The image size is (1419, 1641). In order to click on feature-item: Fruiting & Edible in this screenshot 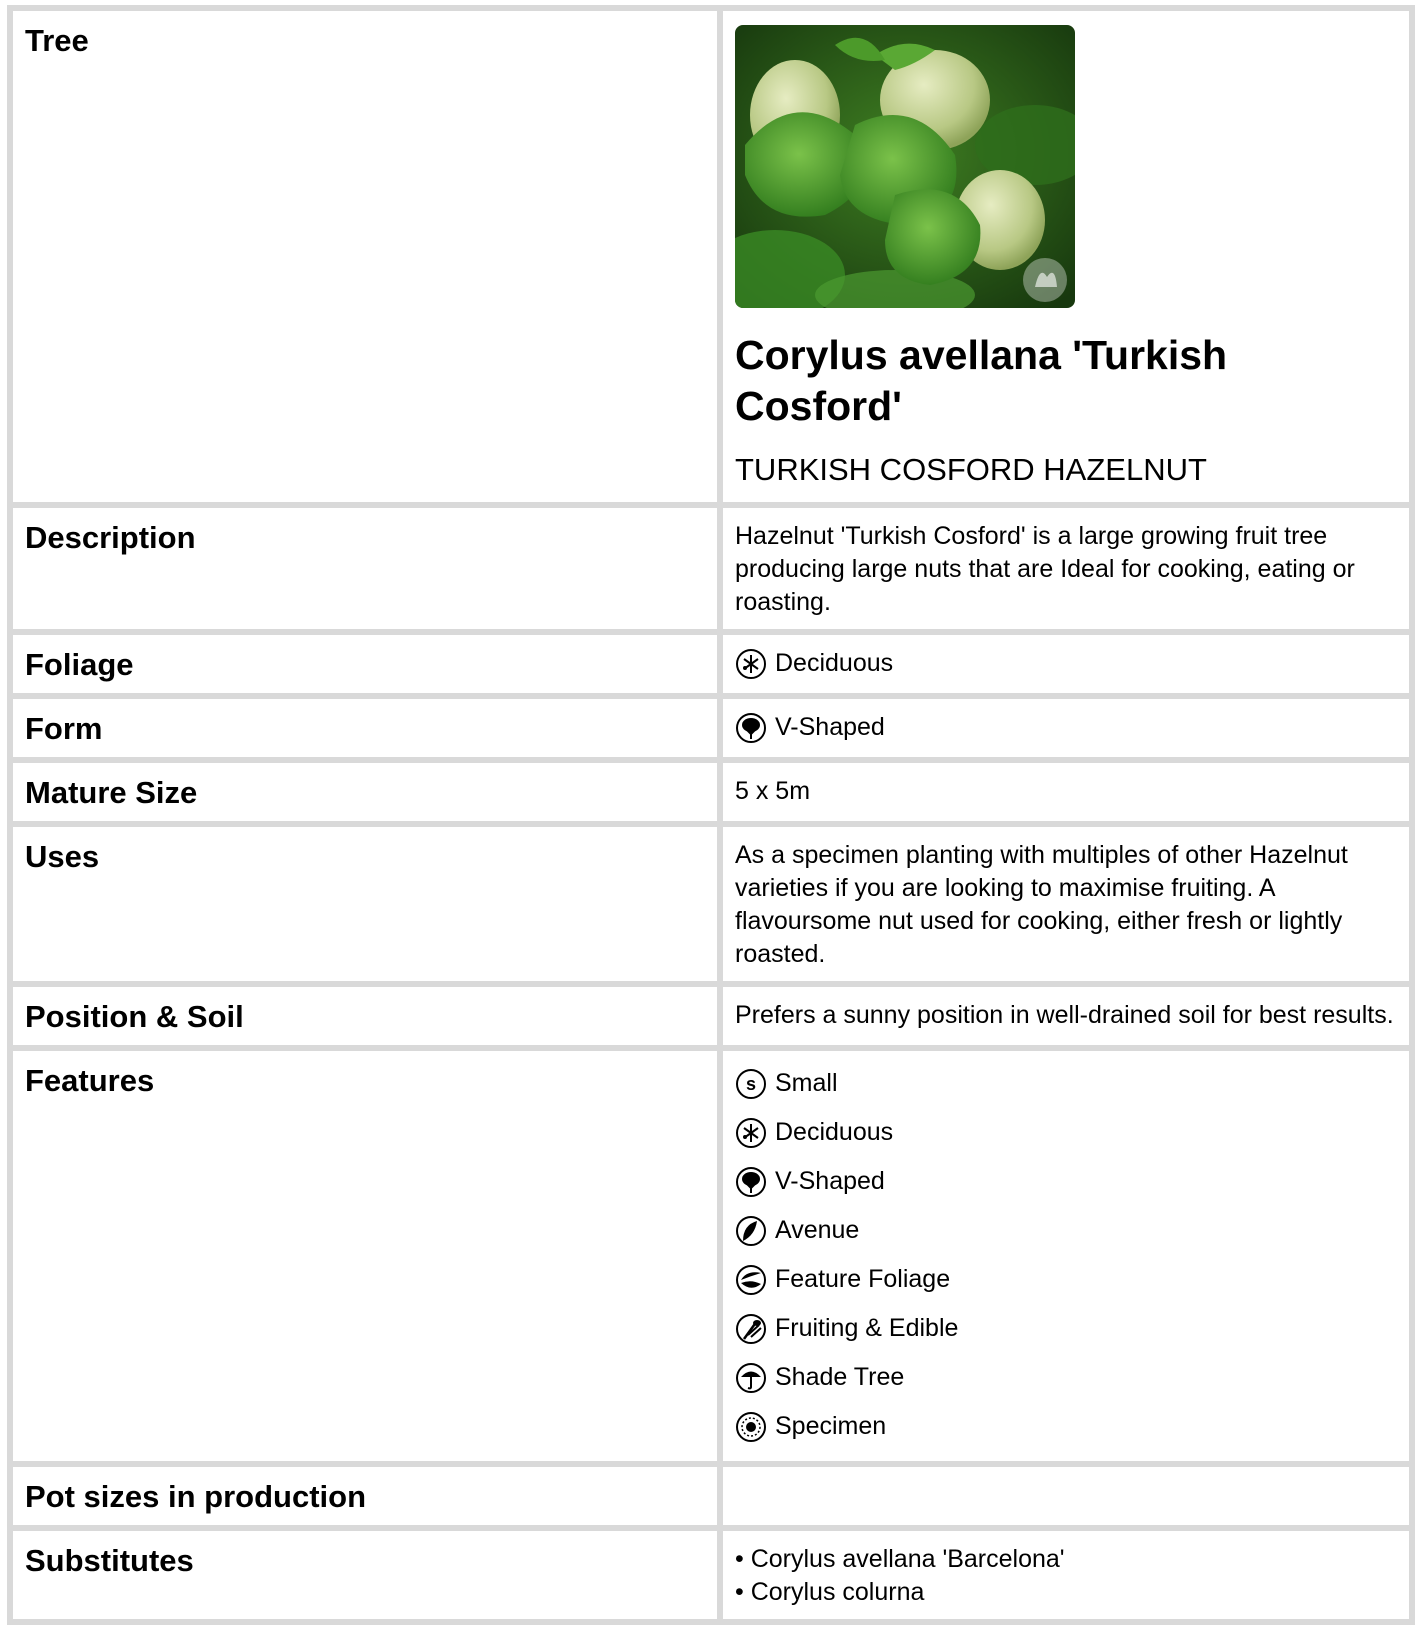, I will do `click(1066, 1328)`.